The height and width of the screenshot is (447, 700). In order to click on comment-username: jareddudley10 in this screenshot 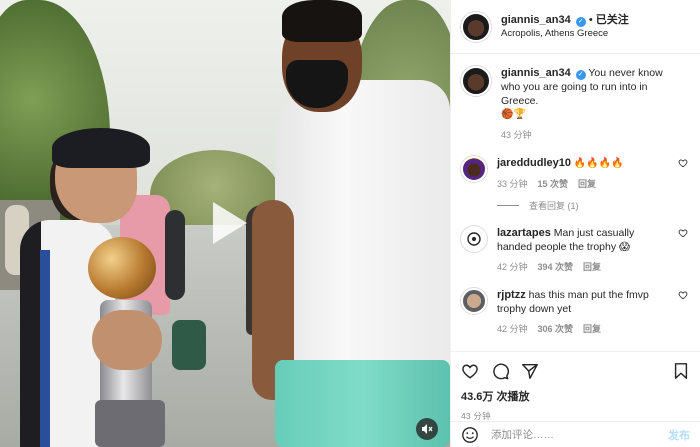, I will do `click(534, 163)`.